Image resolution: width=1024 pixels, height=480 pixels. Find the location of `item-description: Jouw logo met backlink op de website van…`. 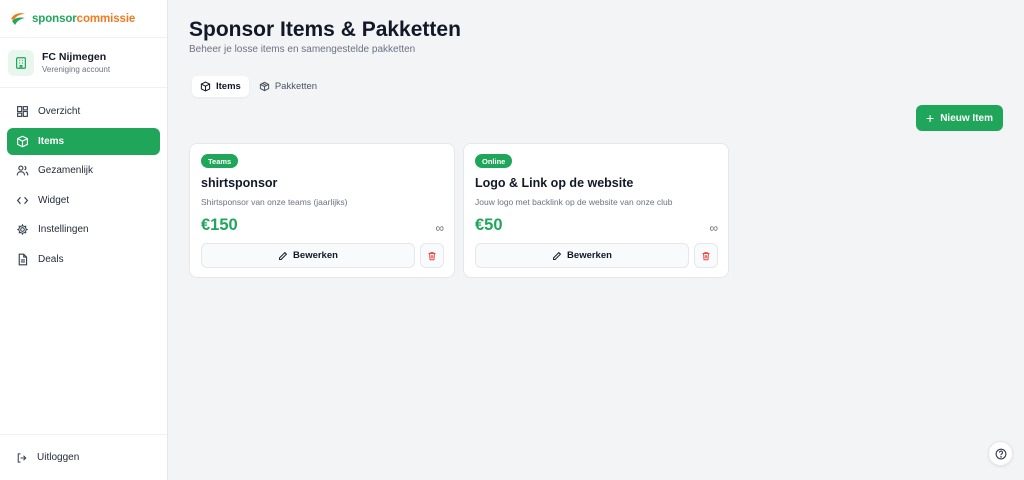

item-description: Jouw logo met backlink op de website van… is located at coordinates (574, 202).